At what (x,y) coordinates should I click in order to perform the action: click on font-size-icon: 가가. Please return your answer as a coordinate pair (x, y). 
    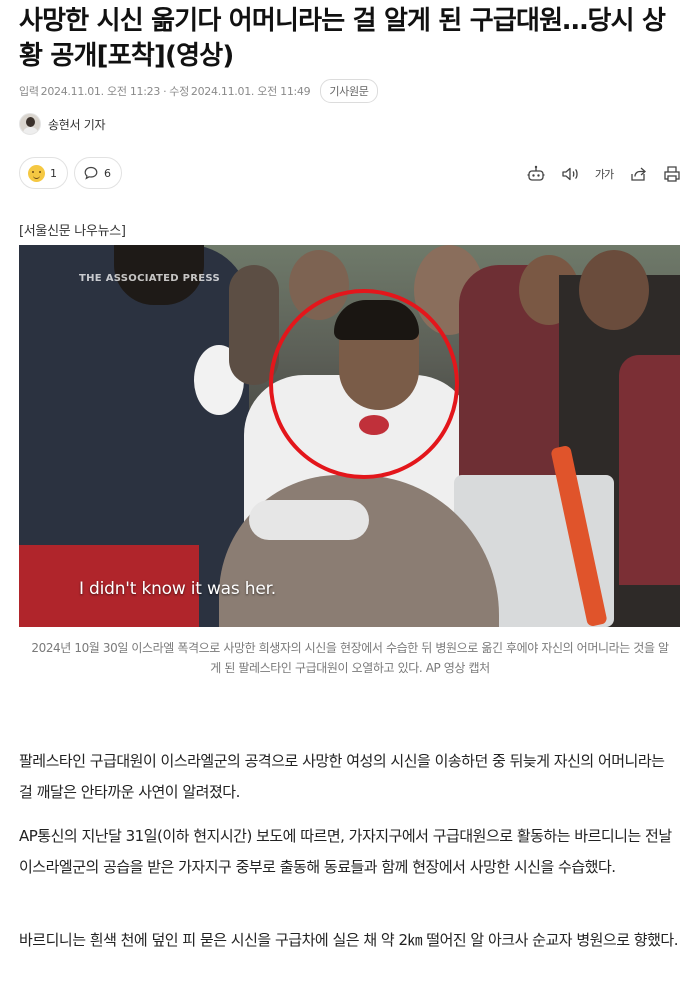
    Looking at the image, I should click on (604, 174).